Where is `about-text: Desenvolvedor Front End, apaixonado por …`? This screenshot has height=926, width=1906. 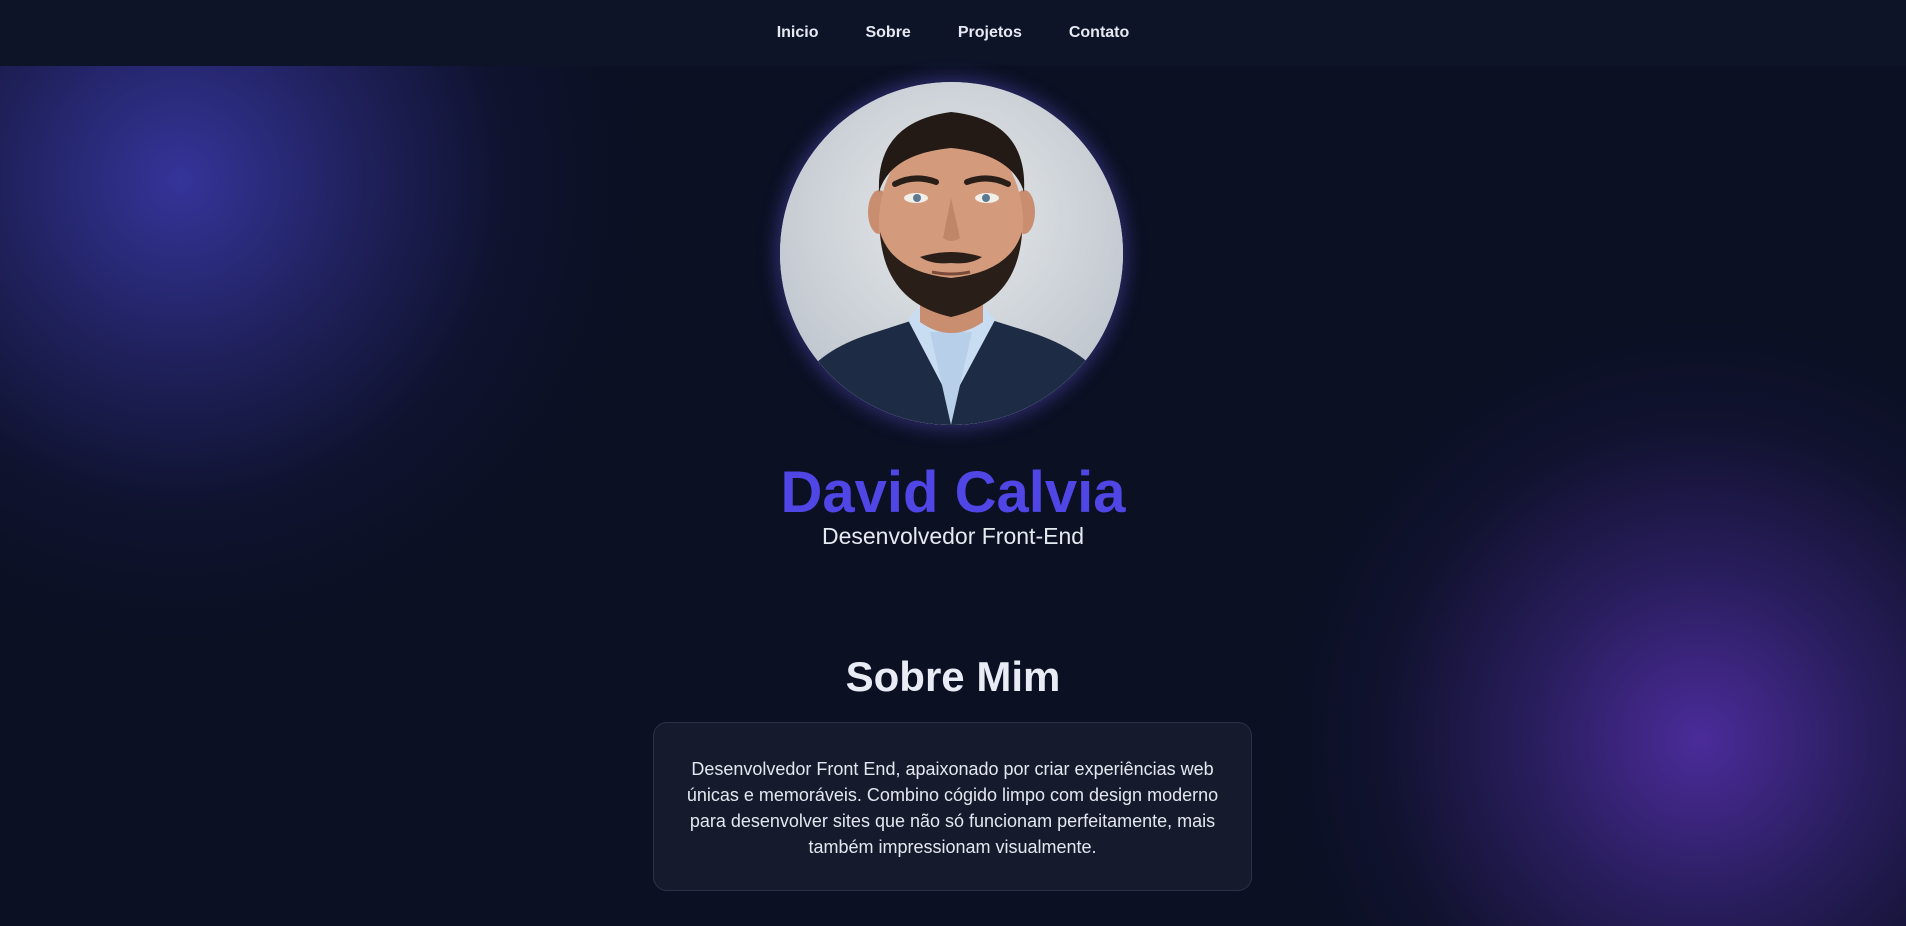 about-text: Desenvolvedor Front End, apaixonado por … is located at coordinates (952, 808).